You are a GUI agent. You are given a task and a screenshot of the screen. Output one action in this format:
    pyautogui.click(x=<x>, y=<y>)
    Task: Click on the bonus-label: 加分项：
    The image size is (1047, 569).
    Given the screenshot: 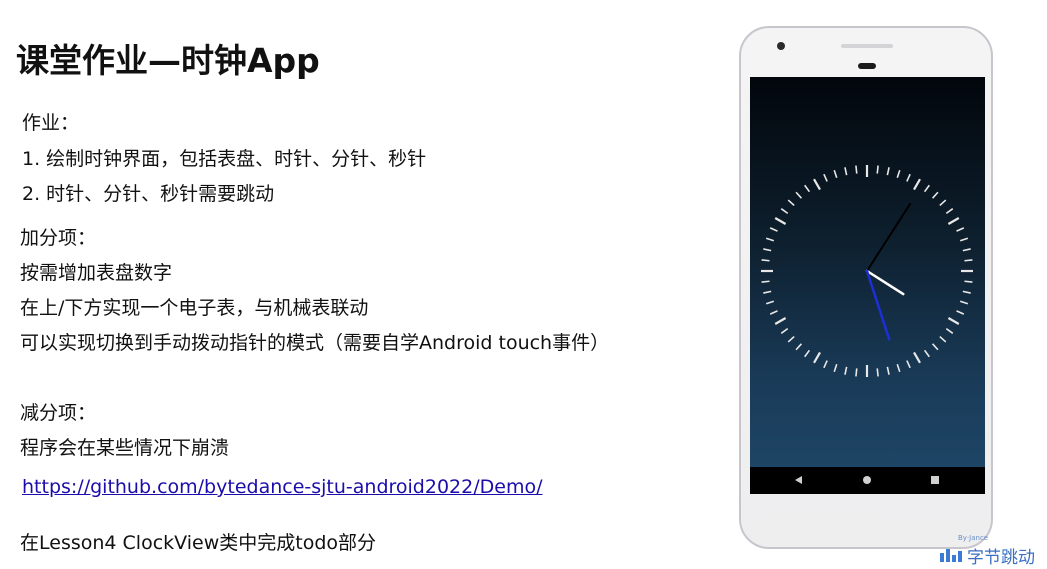 What is the action you would take?
    pyautogui.click(x=58, y=238)
    